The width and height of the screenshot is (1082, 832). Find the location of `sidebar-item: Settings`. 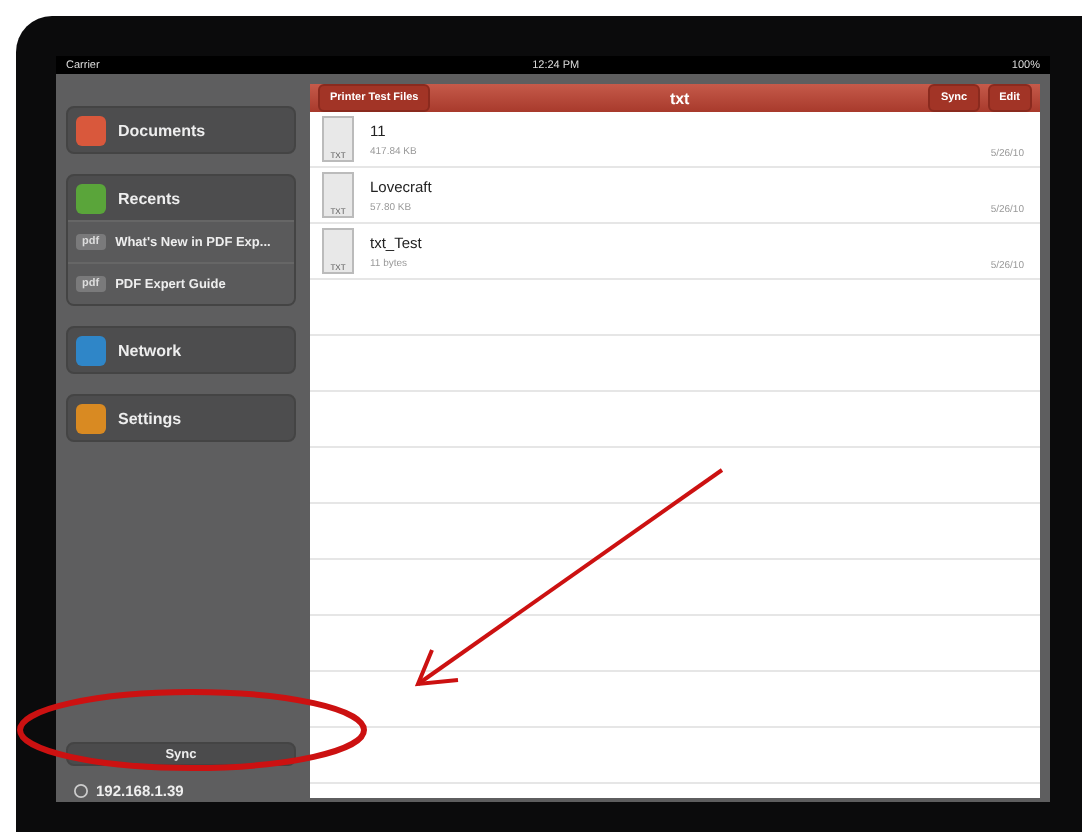

sidebar-item: Settings is located at coordinates (181, 418).